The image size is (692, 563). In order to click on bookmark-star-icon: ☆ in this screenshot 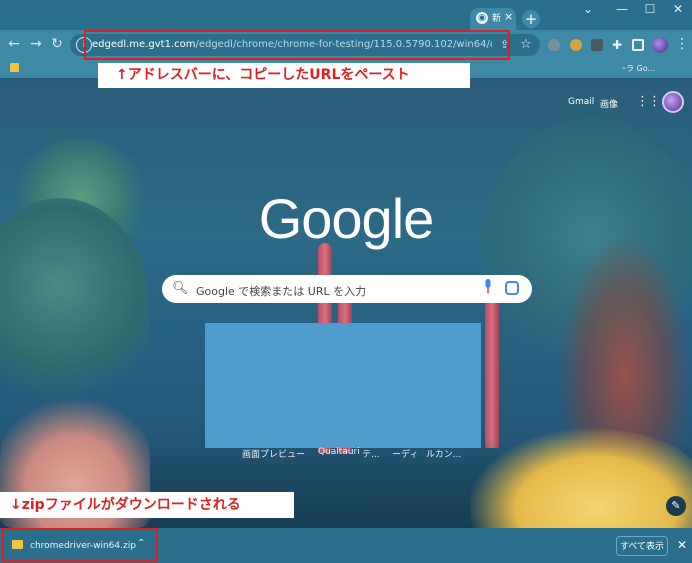, I will do `click(526, 44)`.